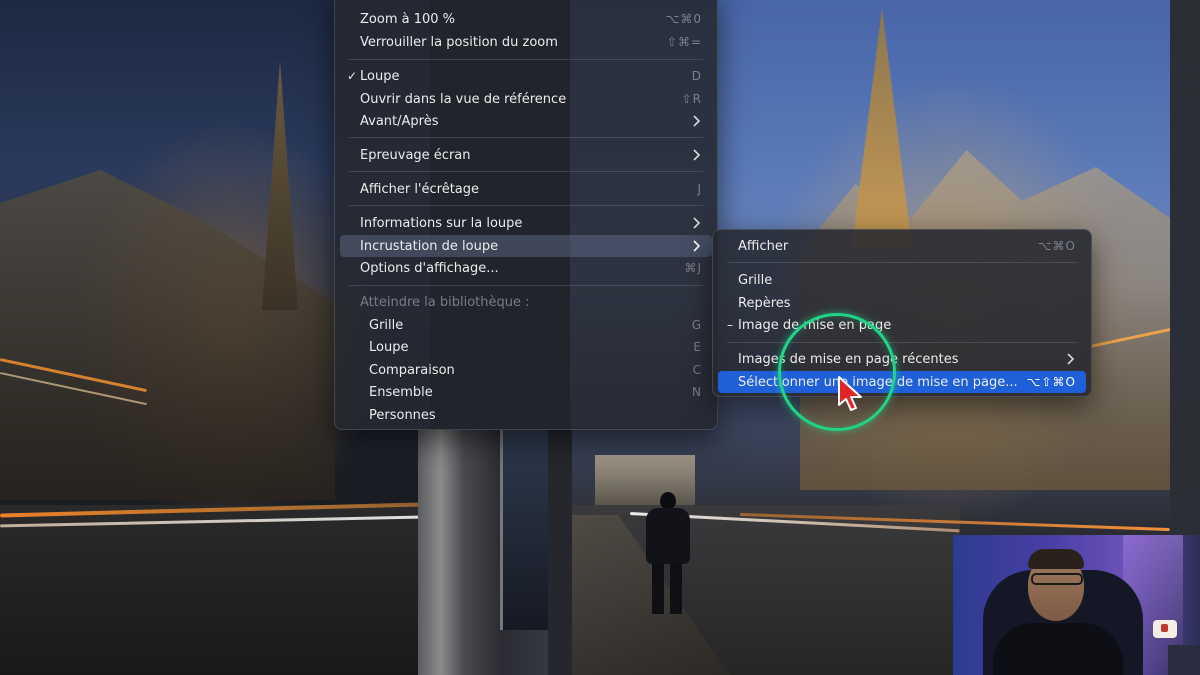 The height and width of the screenshot is (675, 1200). Describe the element at coordinates (445, 302) in the screenshot. I see `menu-section-label: Atteindre la bibliothèque :` at that location.